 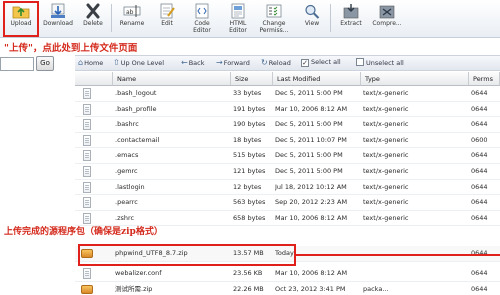 I want to click on home-label: Home, so click(x=94, y=63).